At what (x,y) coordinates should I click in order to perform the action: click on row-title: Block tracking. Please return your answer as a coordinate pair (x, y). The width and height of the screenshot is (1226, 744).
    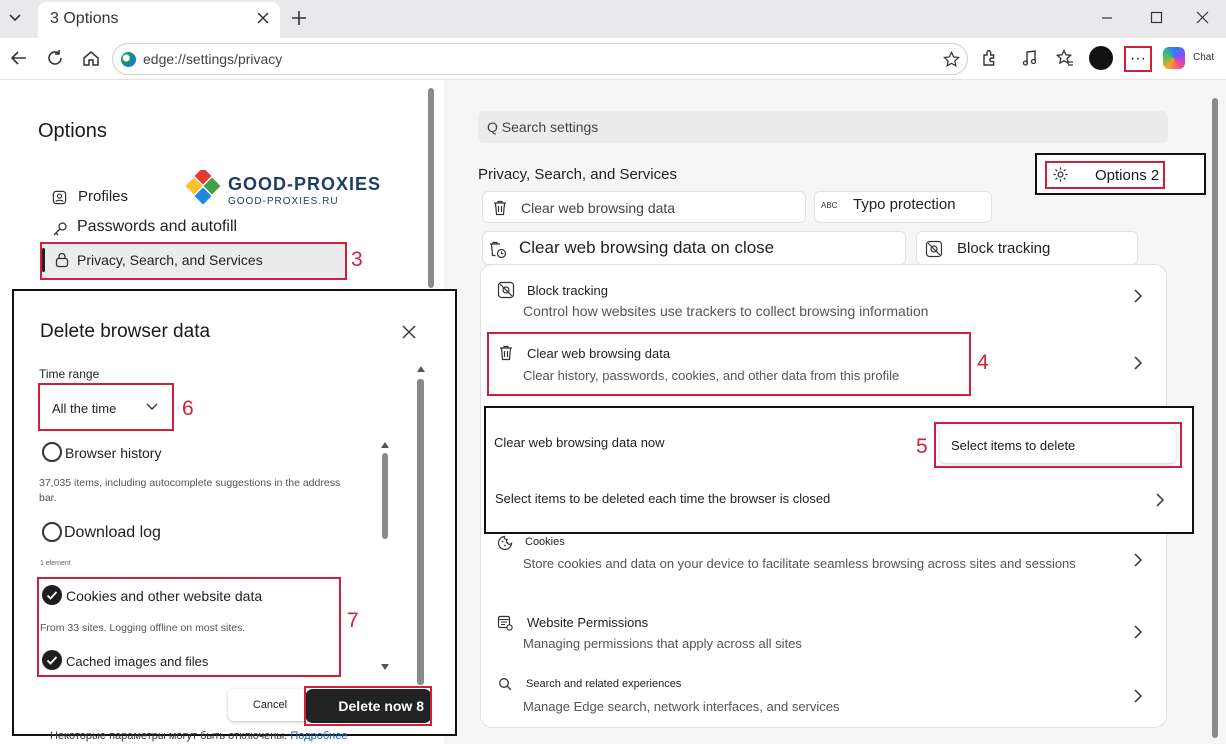
    Looking at the image, I should click on (567, 290).